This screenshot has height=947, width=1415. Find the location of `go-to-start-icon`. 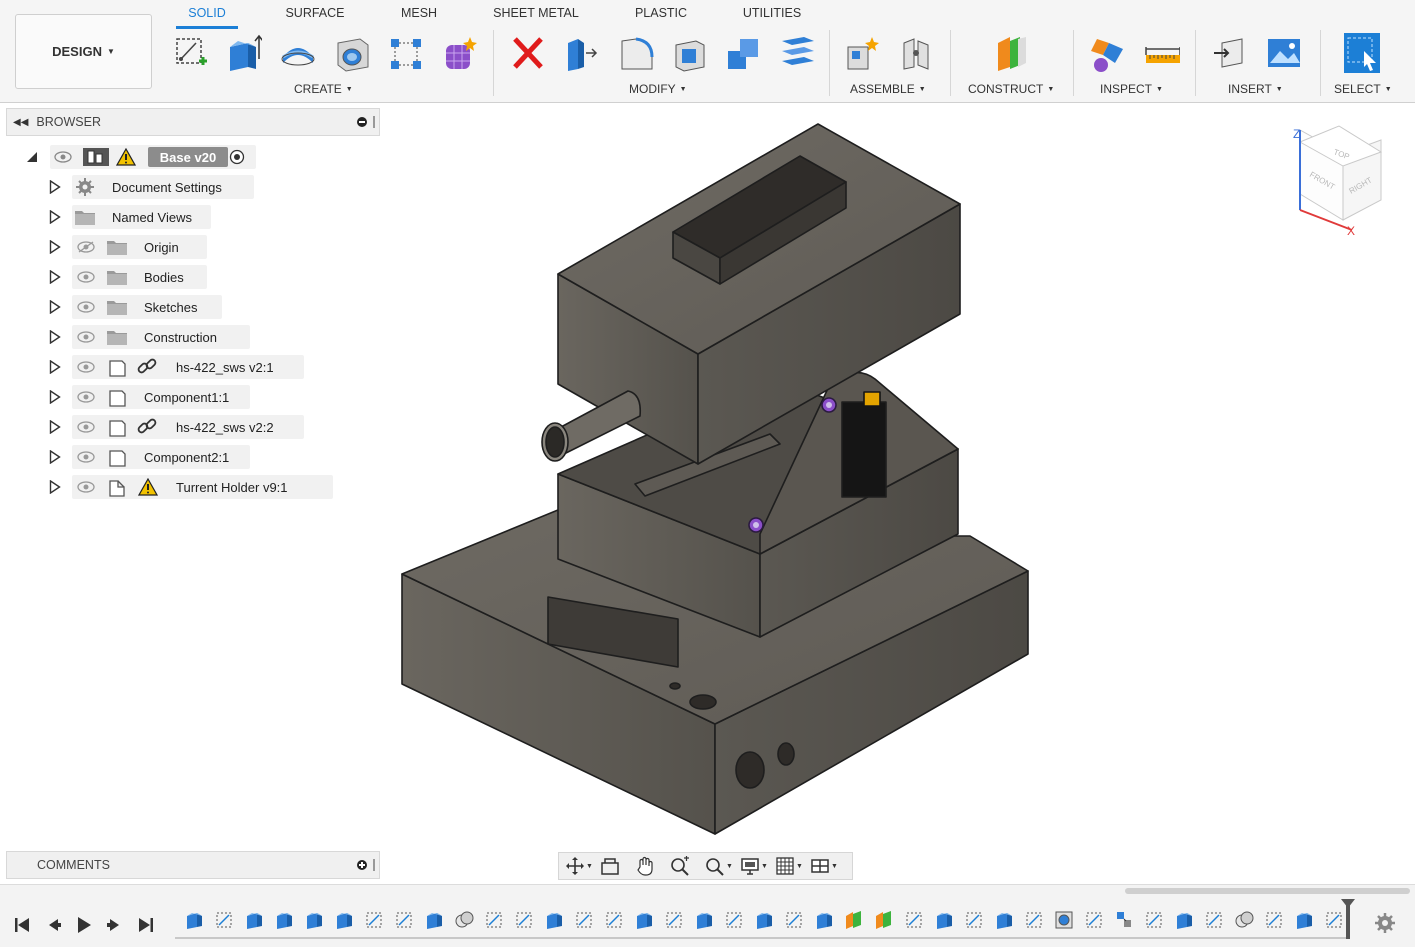

go-to-start-icon is located at coordinates (22, 925).